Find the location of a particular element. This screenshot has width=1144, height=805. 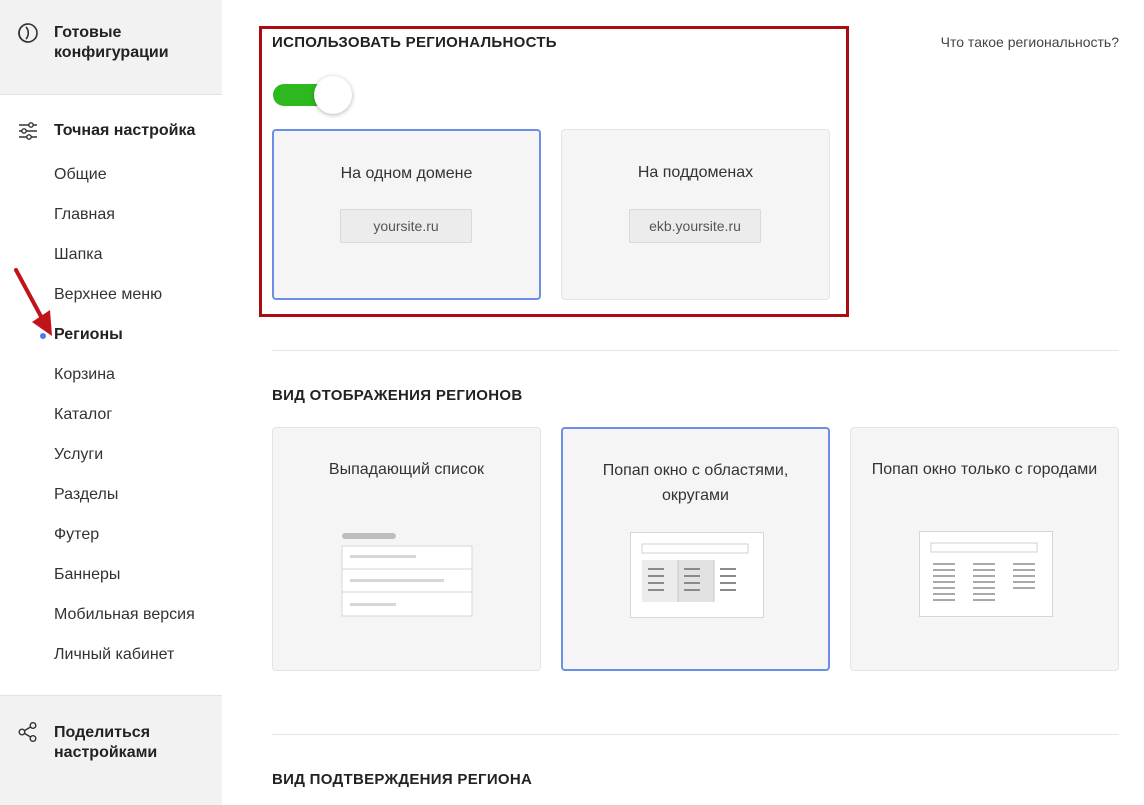

menu-item-regions-label: Регионы is located at coordinates (88, 334).